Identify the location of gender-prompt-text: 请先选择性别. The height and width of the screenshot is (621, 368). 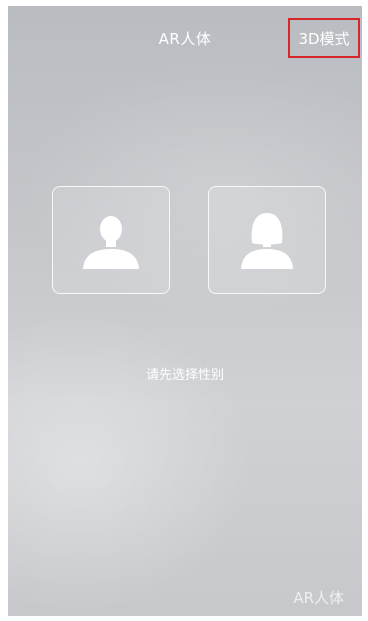
(184, 375).